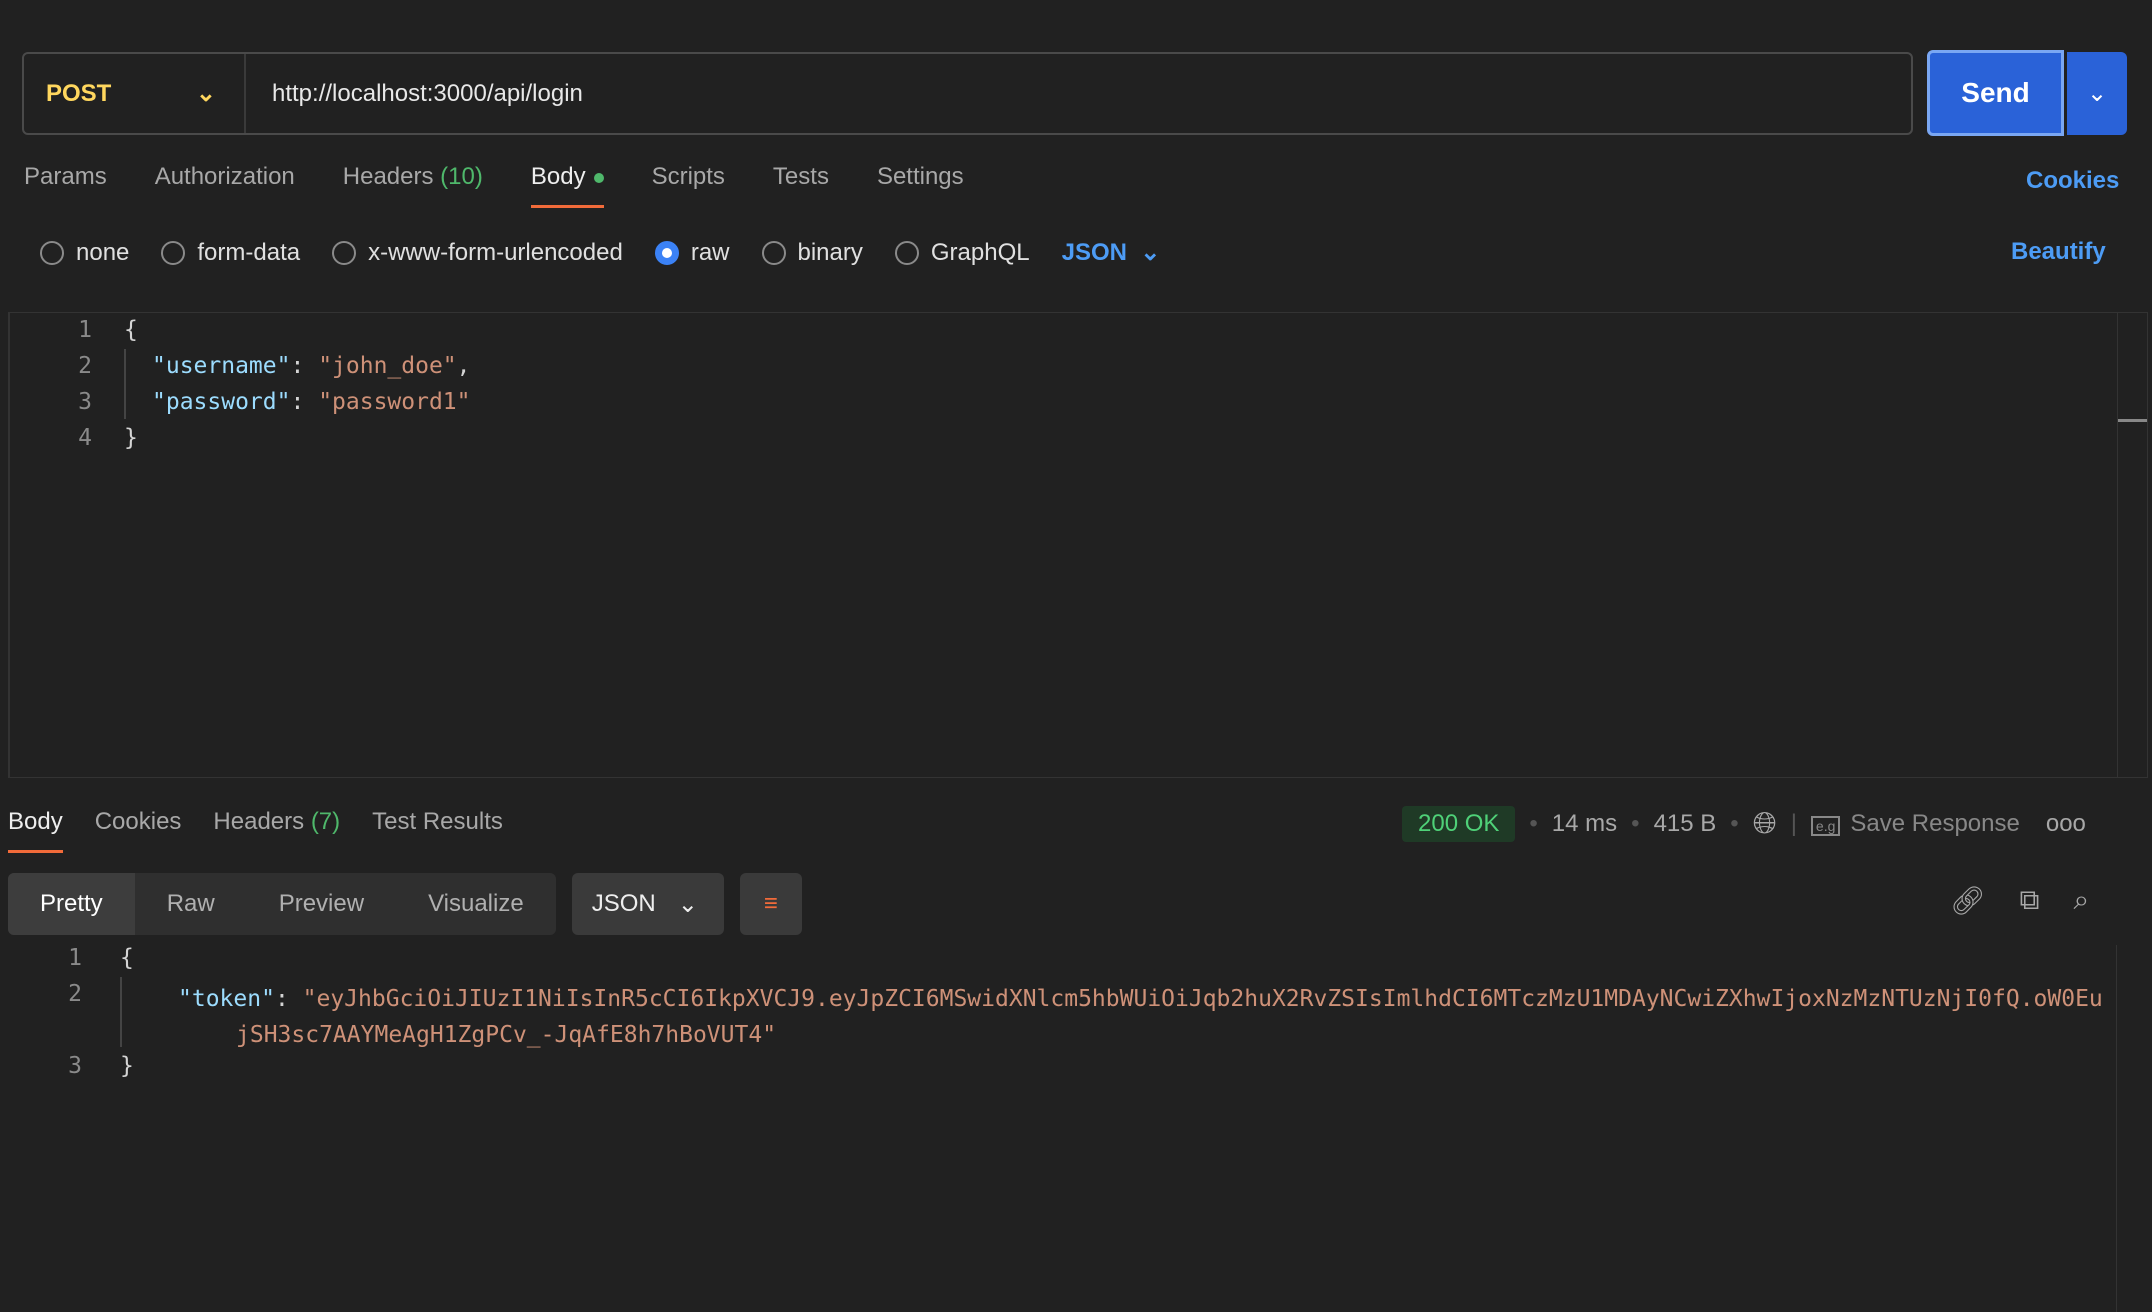  What do you see at coordinates (558, 176) in the screenshot?
I see `tab-label: Body` at bounding box center [558, 176].